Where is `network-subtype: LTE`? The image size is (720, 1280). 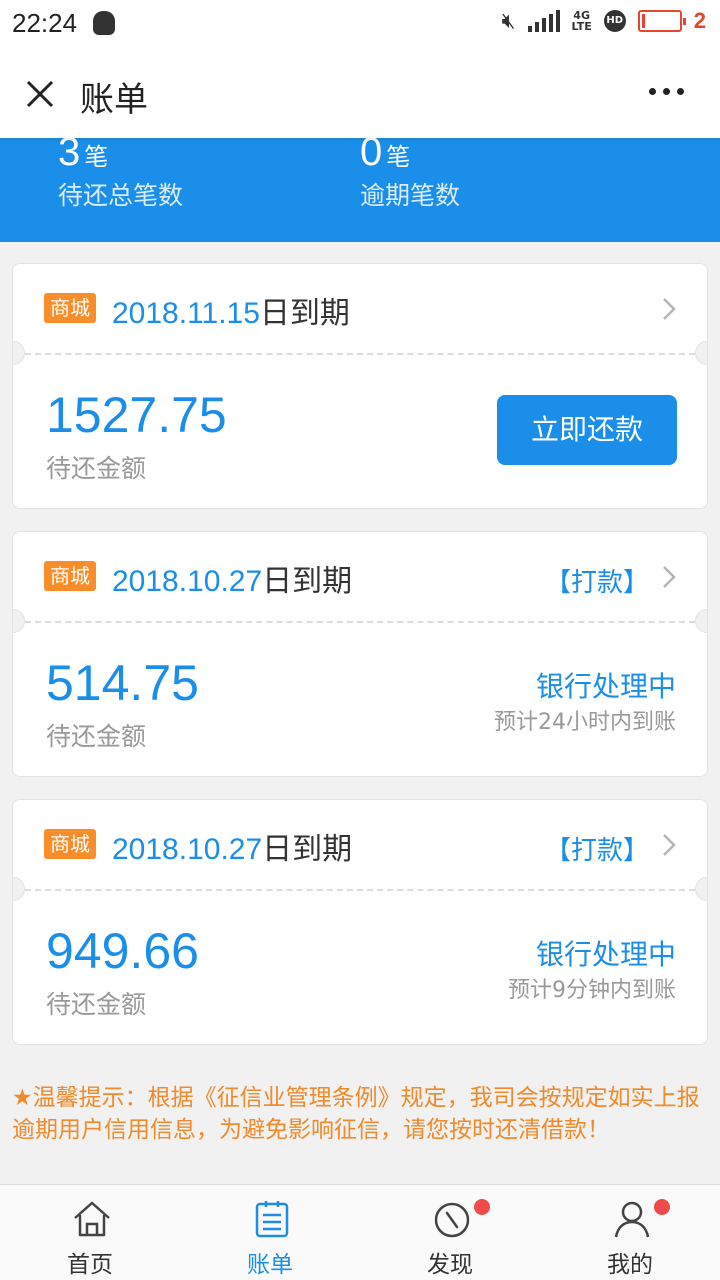 network-subtype: LTE is located at coordinates (581, 26).